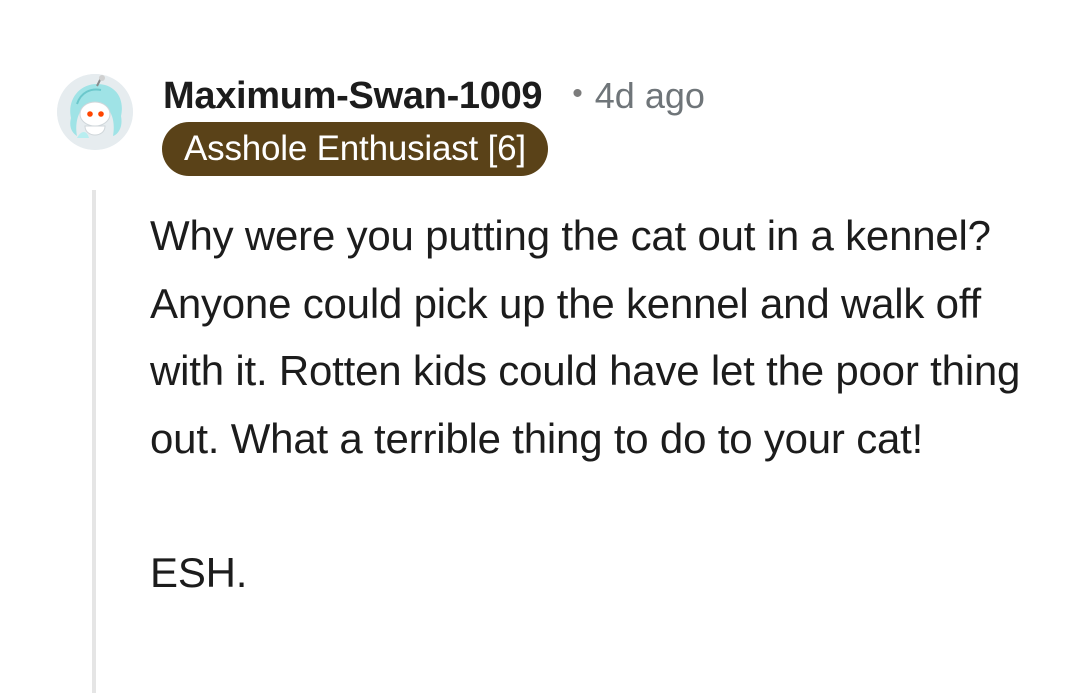  Describe the element at coordinates (199, 572) in the screenshot. I see `comment-paragraph: ESH.` at that location.